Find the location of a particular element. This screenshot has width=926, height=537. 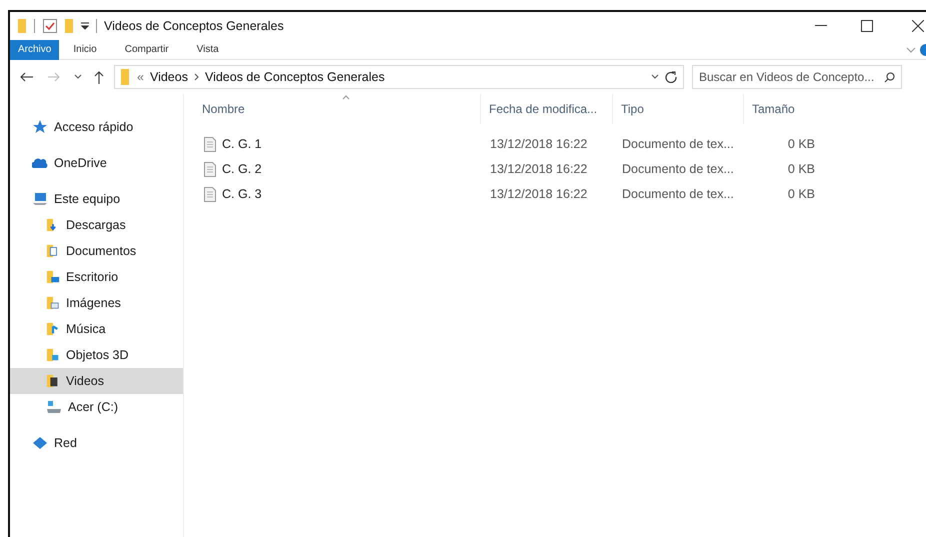

sidebar-item: Imágenes is located at coordinates (96, 303).